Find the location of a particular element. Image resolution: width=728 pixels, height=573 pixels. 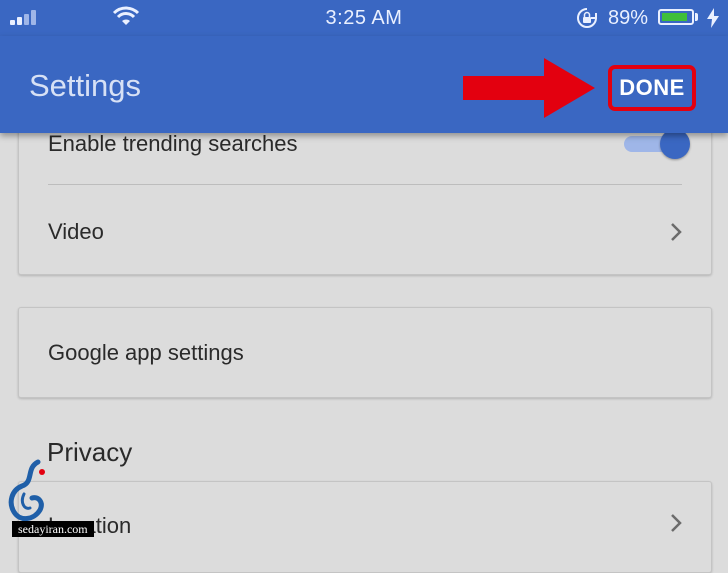

rotation-lock-icon is located at coordinates (587, 18).